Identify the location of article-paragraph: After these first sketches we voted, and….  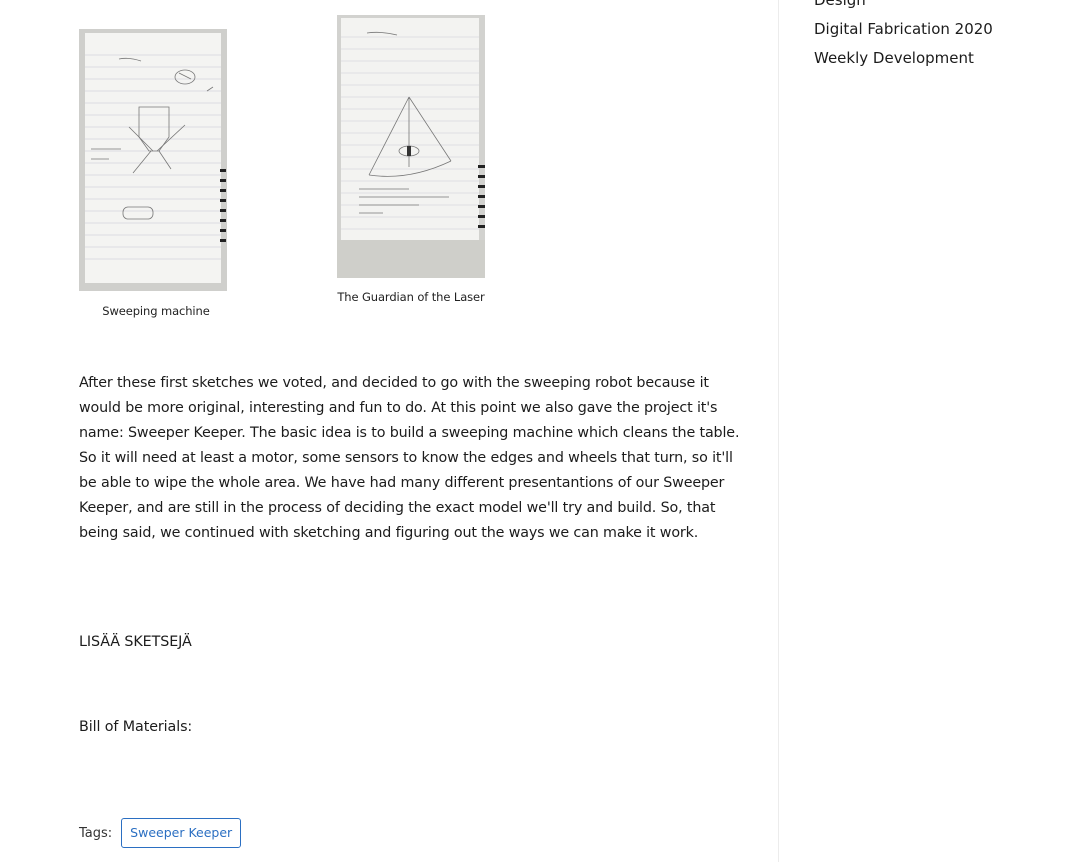
(409, 458).